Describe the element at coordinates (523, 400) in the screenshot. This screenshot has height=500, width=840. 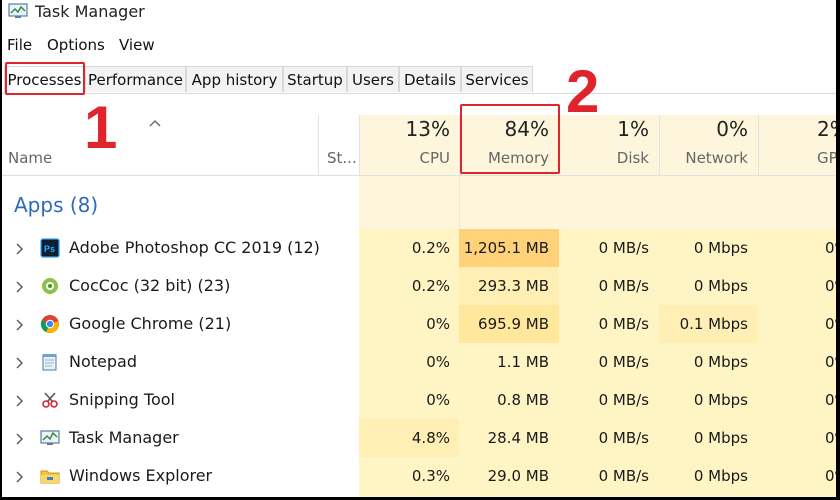
I see `memory-value: 0.8 MB` at that location.